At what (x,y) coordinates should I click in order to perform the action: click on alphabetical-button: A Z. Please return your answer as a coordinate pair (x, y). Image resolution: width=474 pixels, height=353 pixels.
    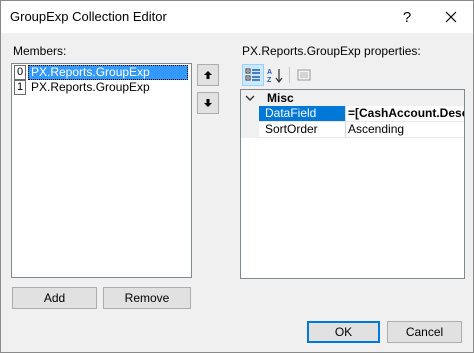
    Looking at the image, I should click on (276, 75).